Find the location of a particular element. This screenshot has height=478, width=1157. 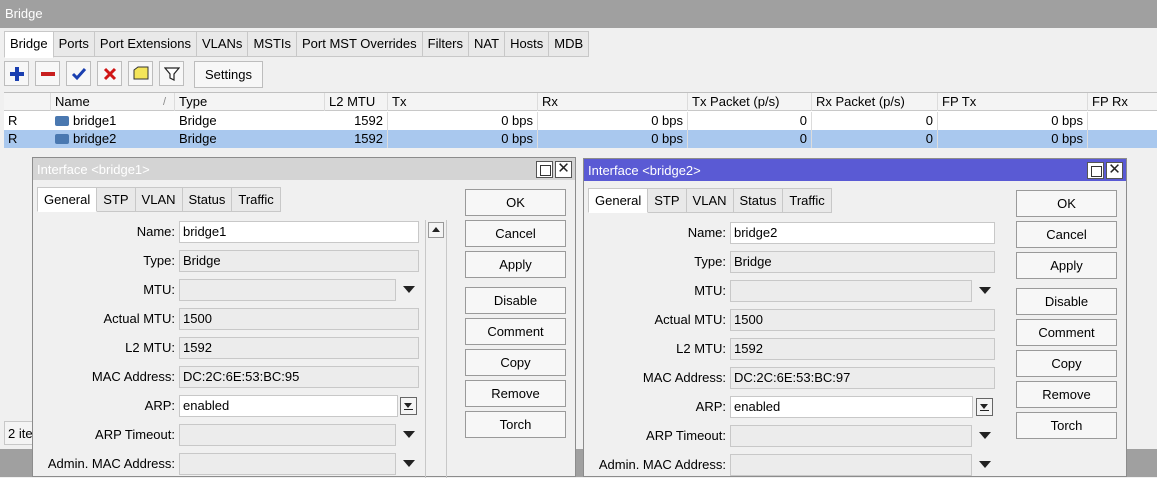

dialog-tabs: General STP VLAN Status Traffic is located at coordinates (159, 199).